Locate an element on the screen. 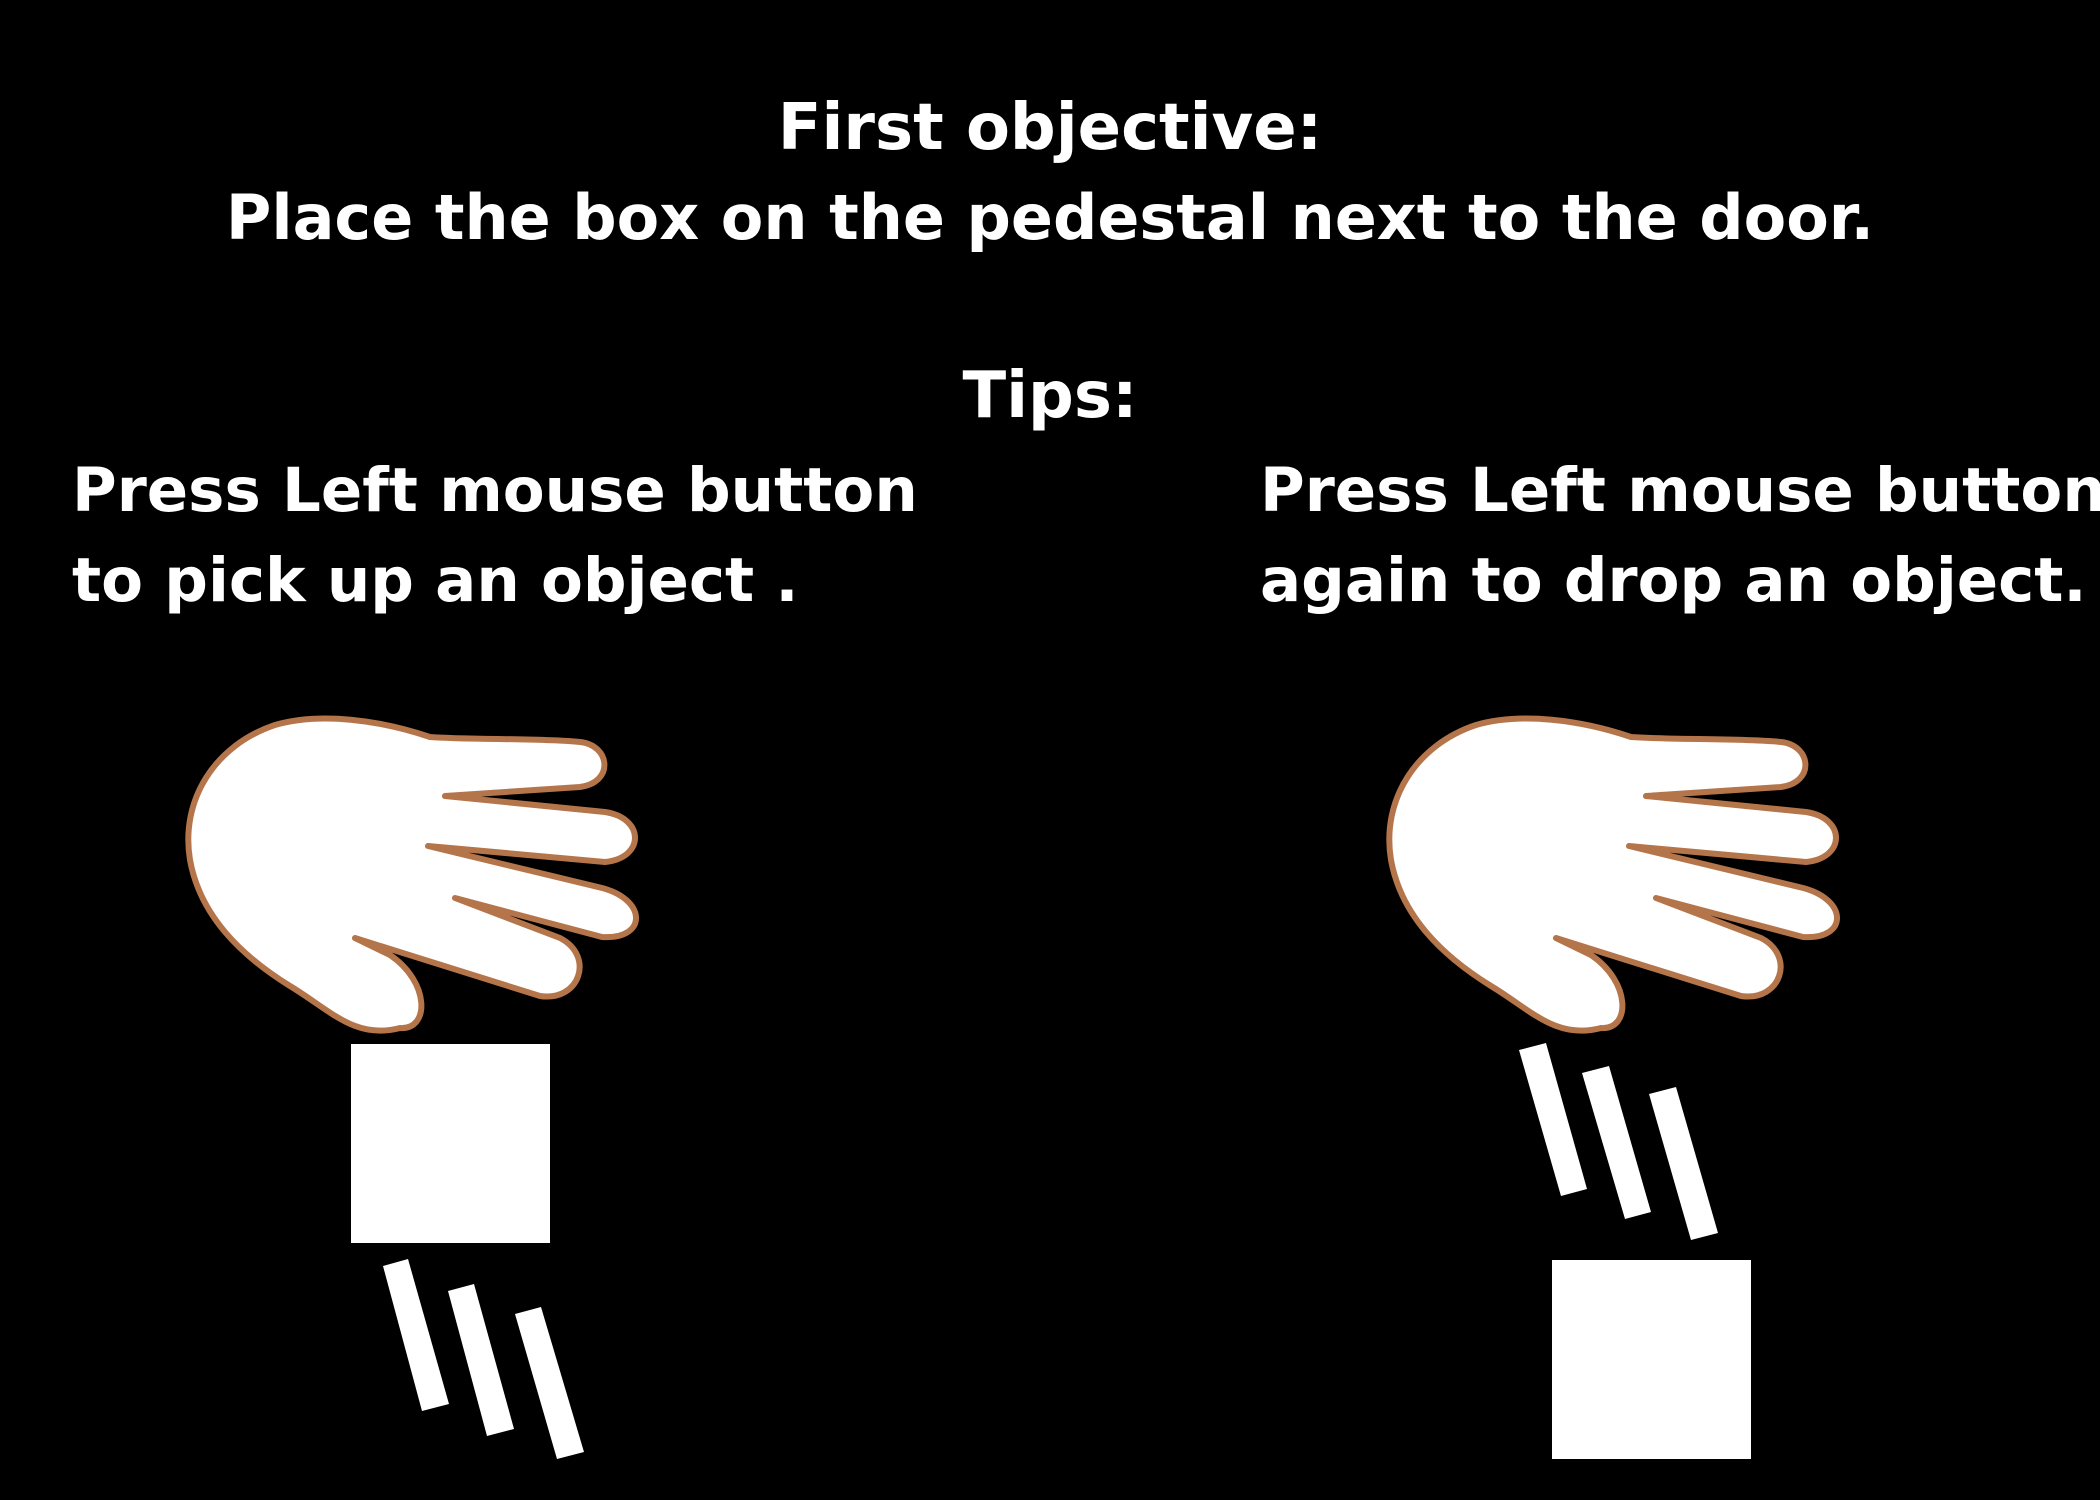 The height and width of the screenshot is (1500, 2100). drop-illustration is located at coordinates (1613, 875).